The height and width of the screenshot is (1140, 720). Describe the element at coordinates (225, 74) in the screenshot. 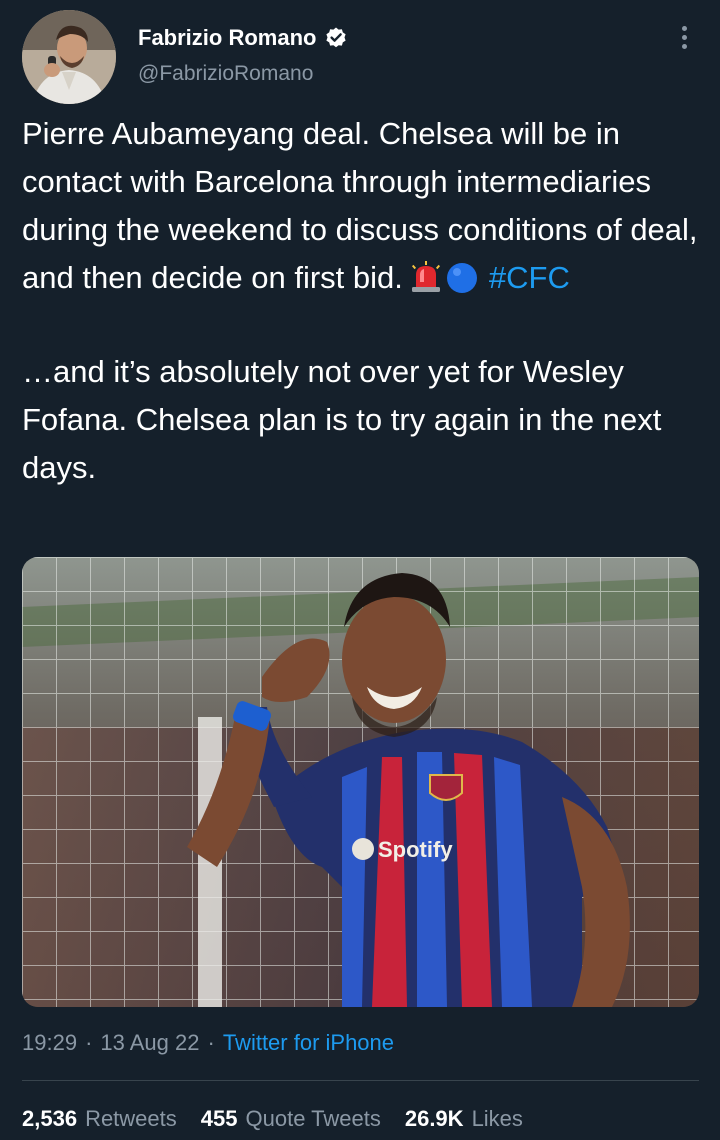

I see `handle: @FabrizioRomano` at that location.